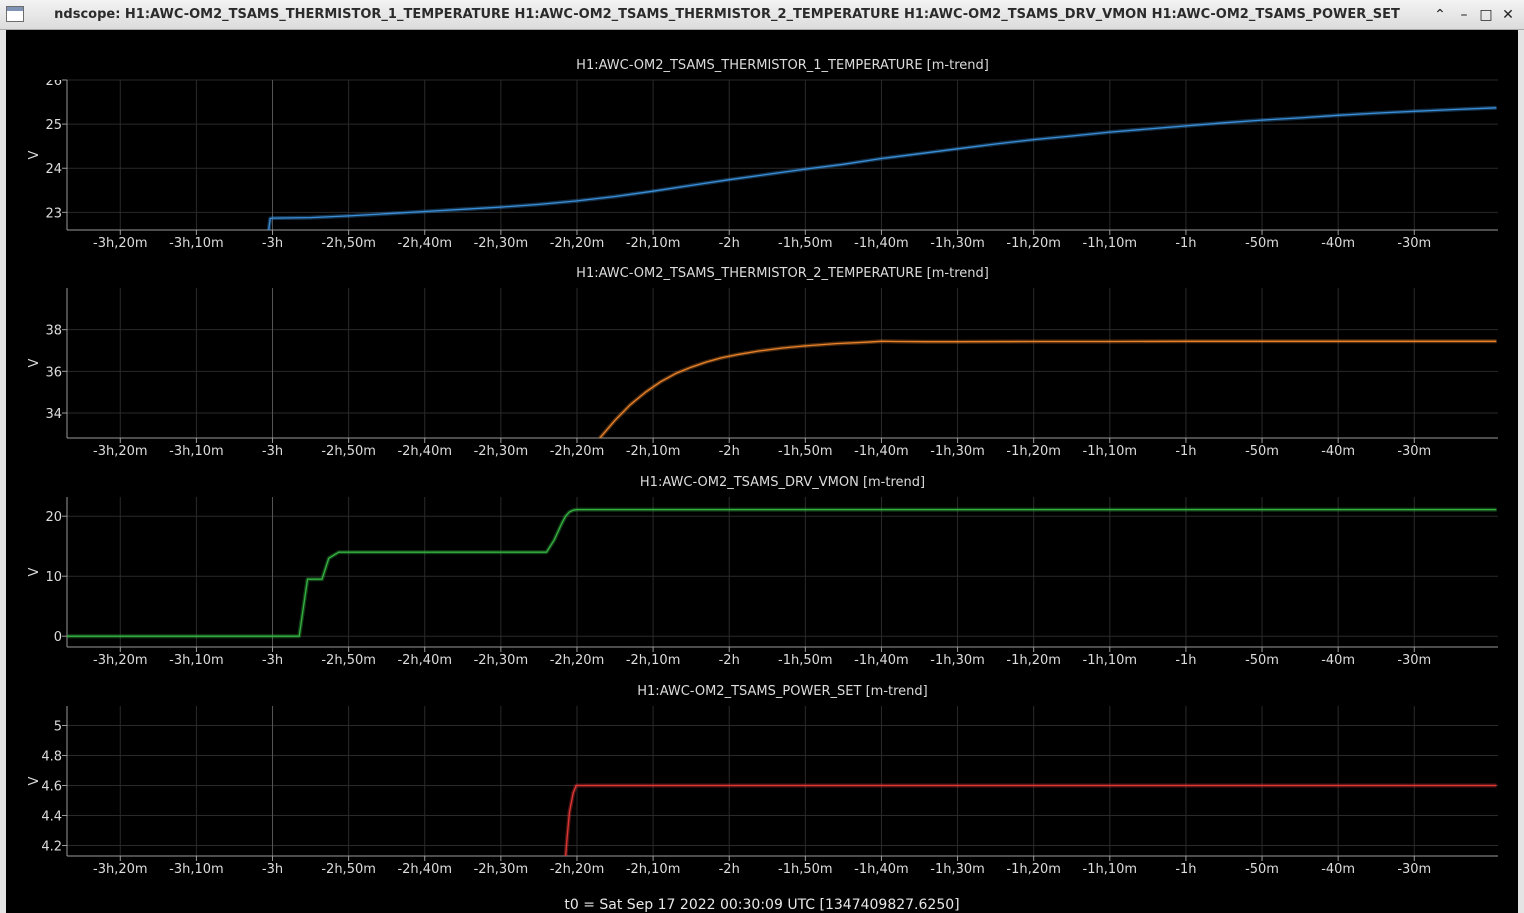 The width and height of the screenshot is (1524, 913). I want to click on y-tick-label: 25, so click(53, 125).